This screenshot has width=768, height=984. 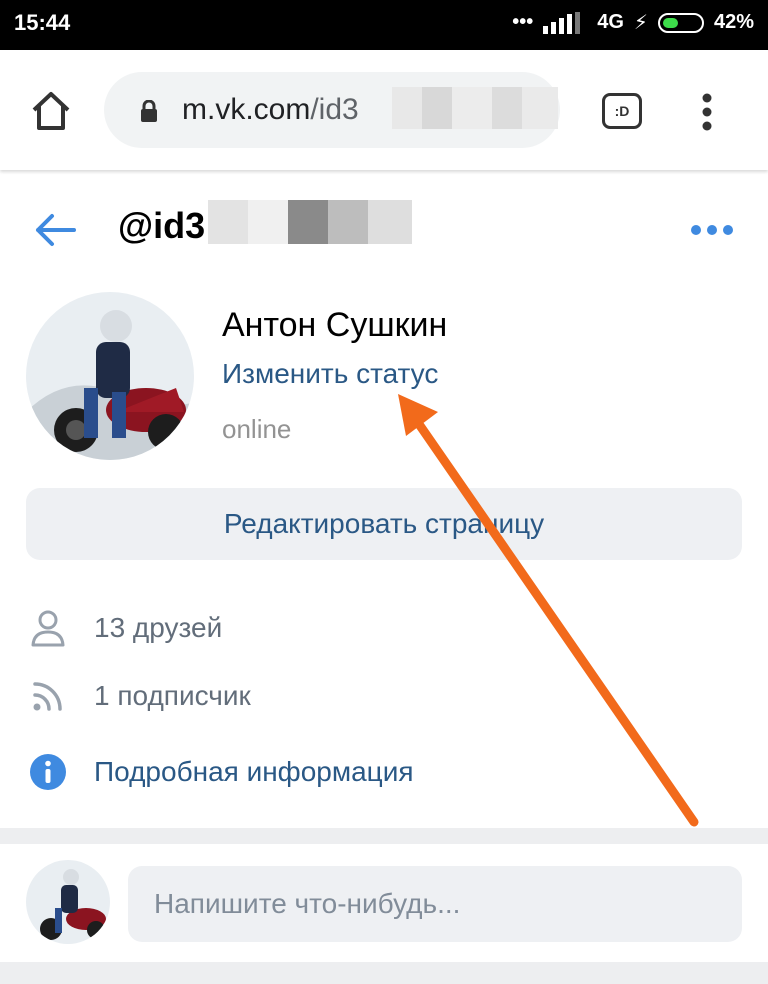 What do you see at coordinates (562, 22) in the screenshot?
I see `signal-icon` at bounding box center [562, 22].